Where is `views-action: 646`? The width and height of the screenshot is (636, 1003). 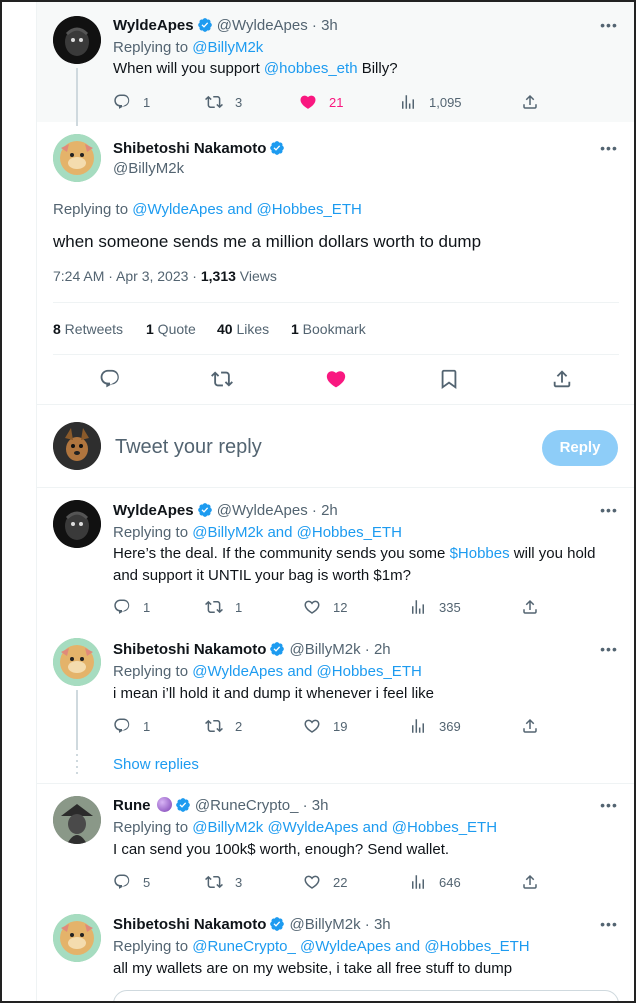 views-action: 646 is located at coordinates (435, 882).